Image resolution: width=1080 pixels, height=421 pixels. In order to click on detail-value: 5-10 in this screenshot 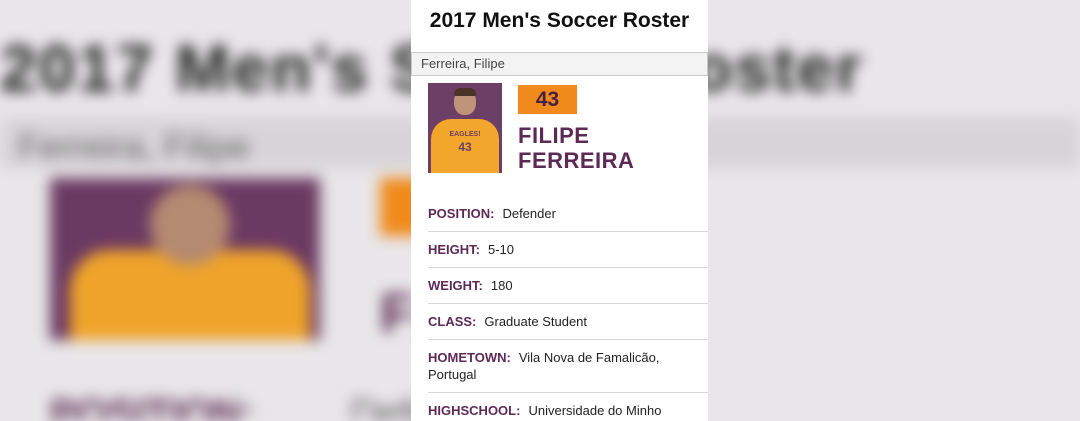, I will do `click(501, 249)`.